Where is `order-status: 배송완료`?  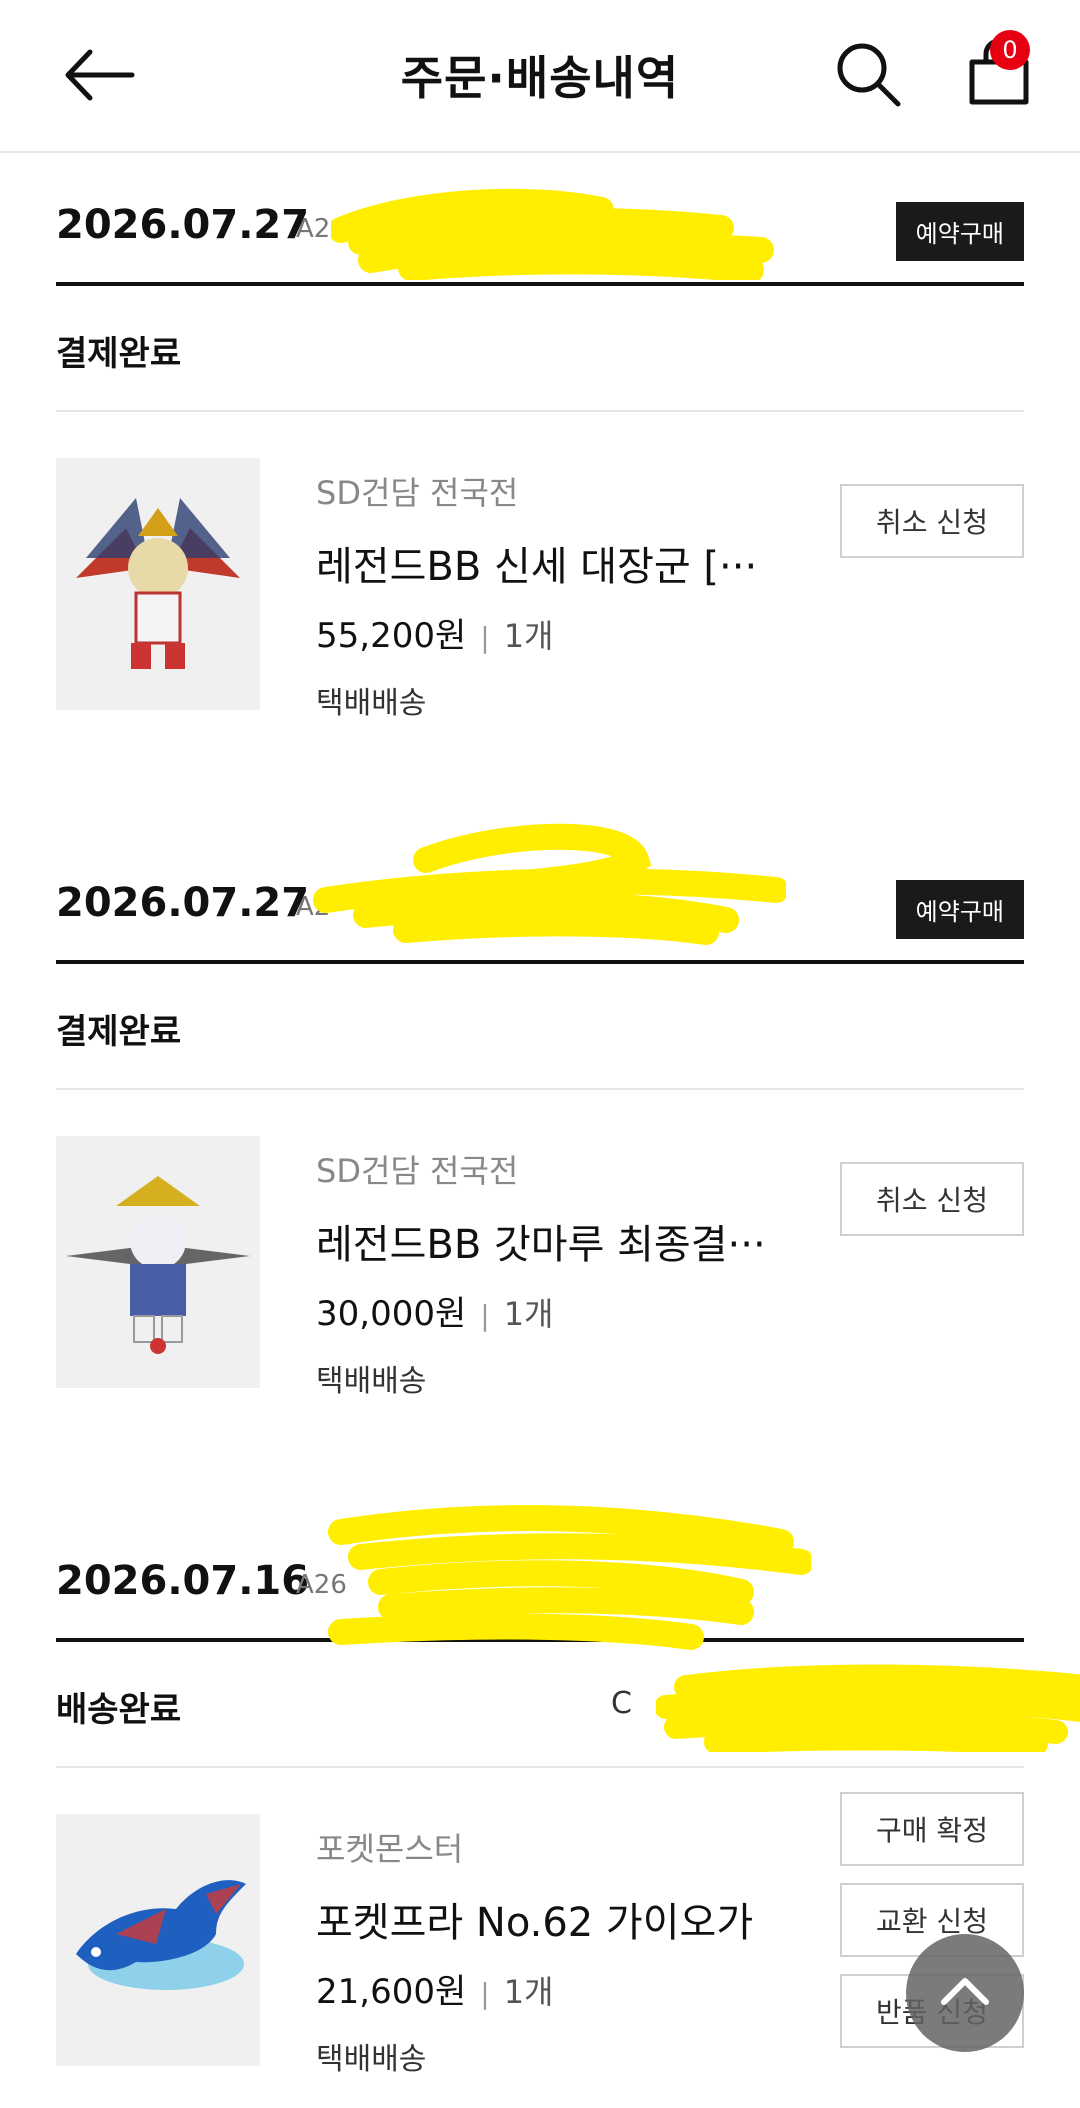 order-status: 배송완료 is located at coordinates (119, 1710).